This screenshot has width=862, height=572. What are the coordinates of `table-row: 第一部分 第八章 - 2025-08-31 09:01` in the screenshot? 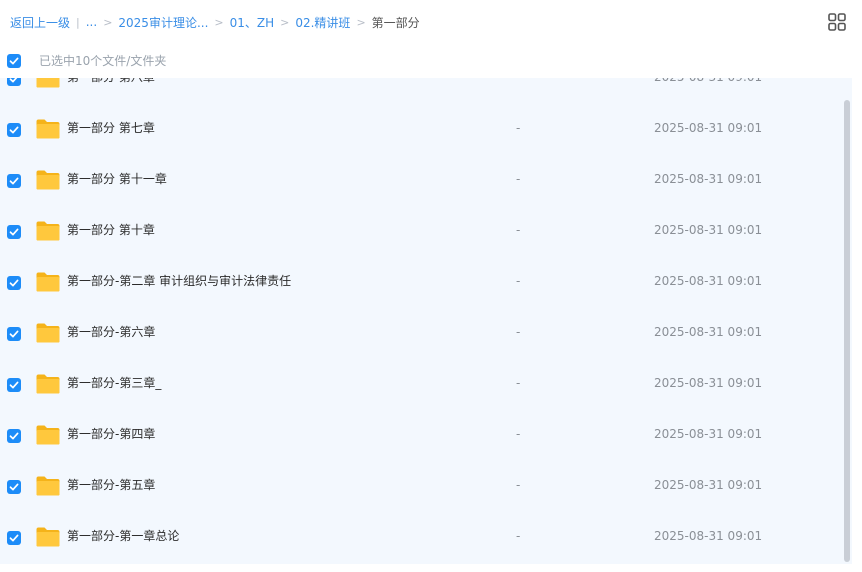 It's located at (426, 90).